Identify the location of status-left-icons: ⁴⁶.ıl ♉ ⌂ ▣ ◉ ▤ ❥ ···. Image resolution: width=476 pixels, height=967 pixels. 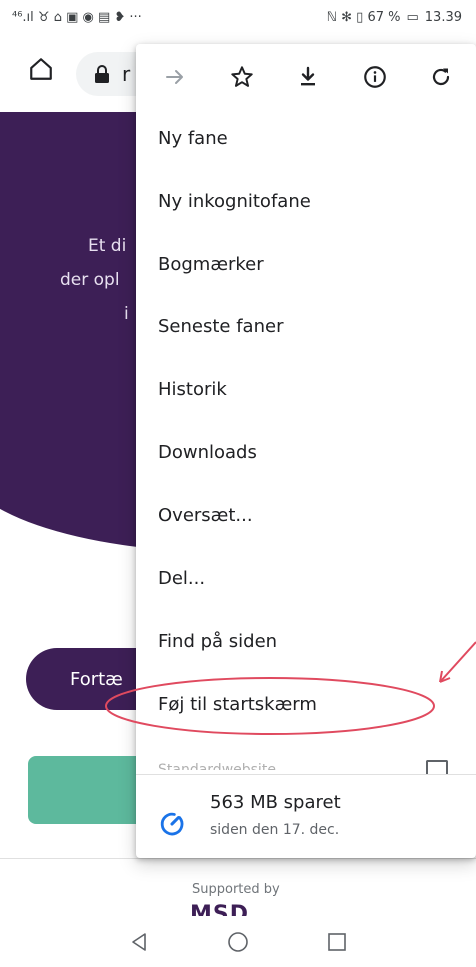
(77, 17).